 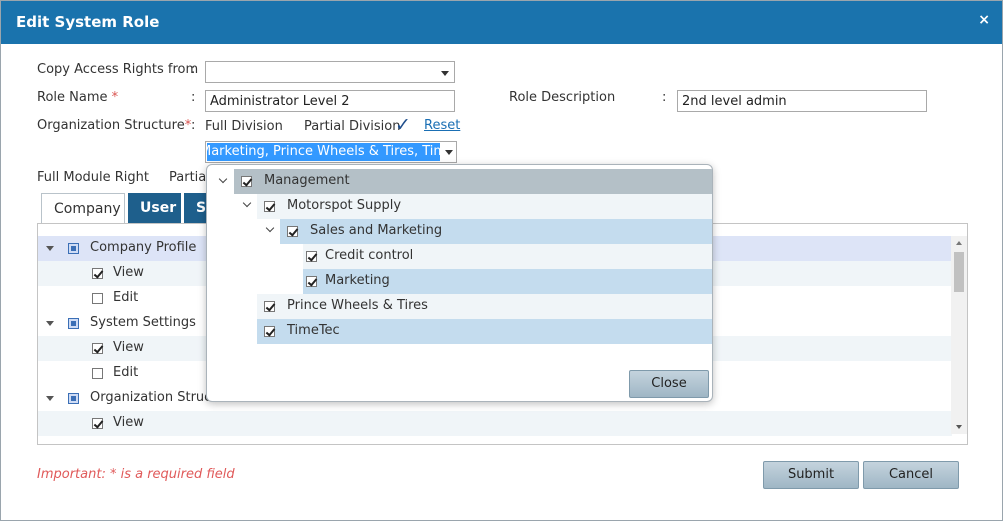 I want to click on org-node-label: Prince Wheels & Tires, so click(x=357, y=305).